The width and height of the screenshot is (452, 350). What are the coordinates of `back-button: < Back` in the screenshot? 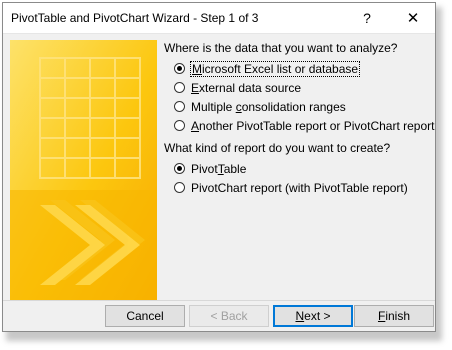 It's located at (229, 316).